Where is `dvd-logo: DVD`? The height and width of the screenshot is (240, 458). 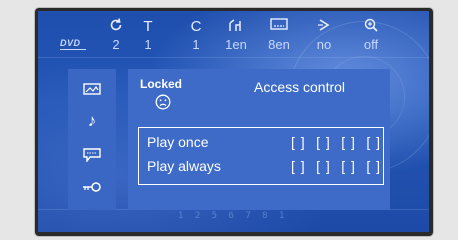 dvd-logo: DVD is located at coordinates (73, 44).